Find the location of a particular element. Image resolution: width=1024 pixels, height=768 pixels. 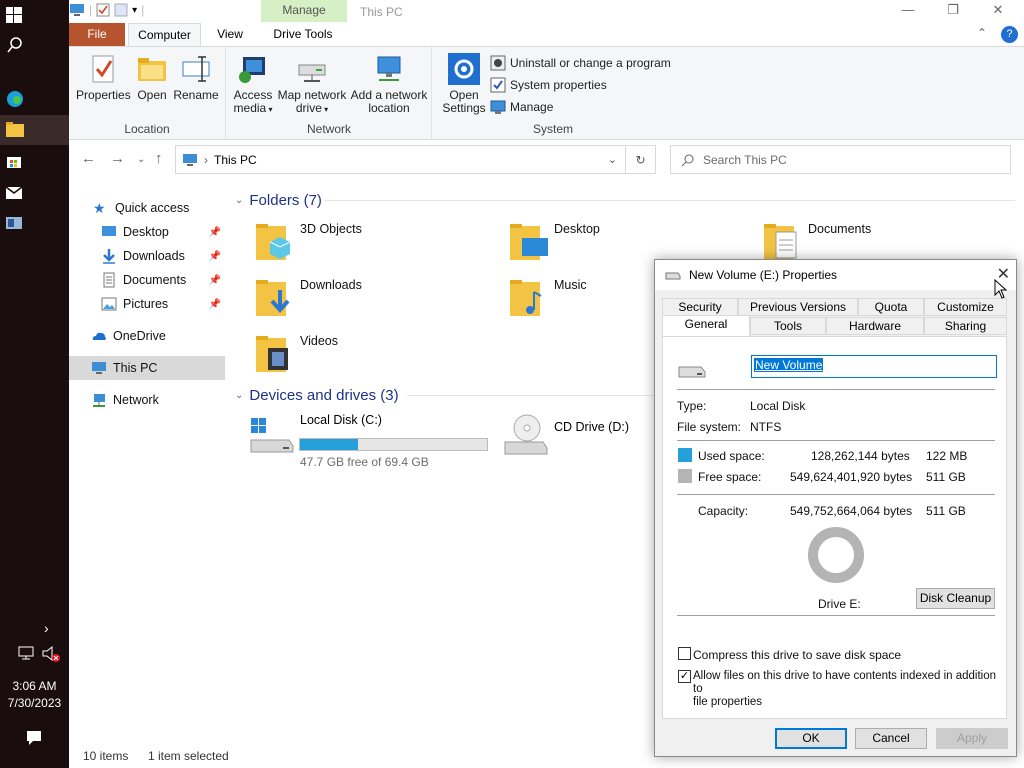

tab-file: File is located at coordinates (97, 35).